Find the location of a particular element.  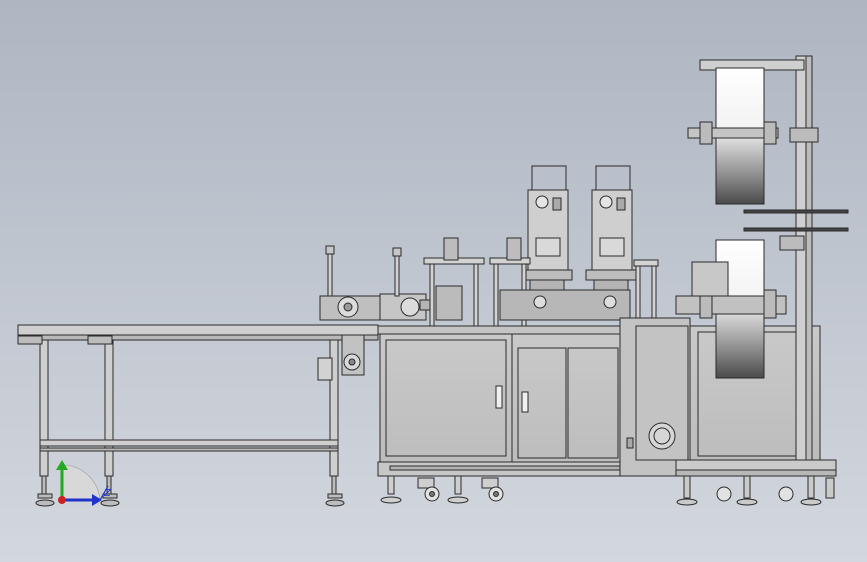

feed-roller-unit is located at coordinates (377, 283).